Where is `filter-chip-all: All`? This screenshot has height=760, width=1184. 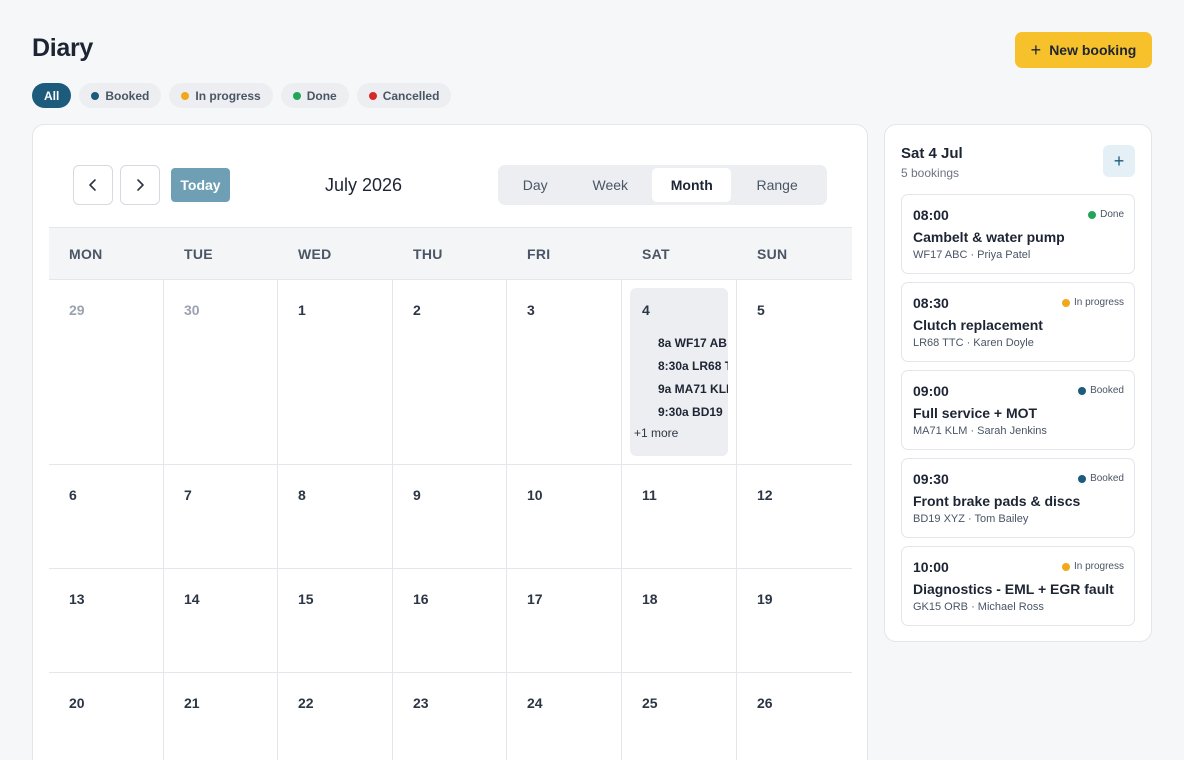
filter-chip-all: All is located at coordinates (52, 95).